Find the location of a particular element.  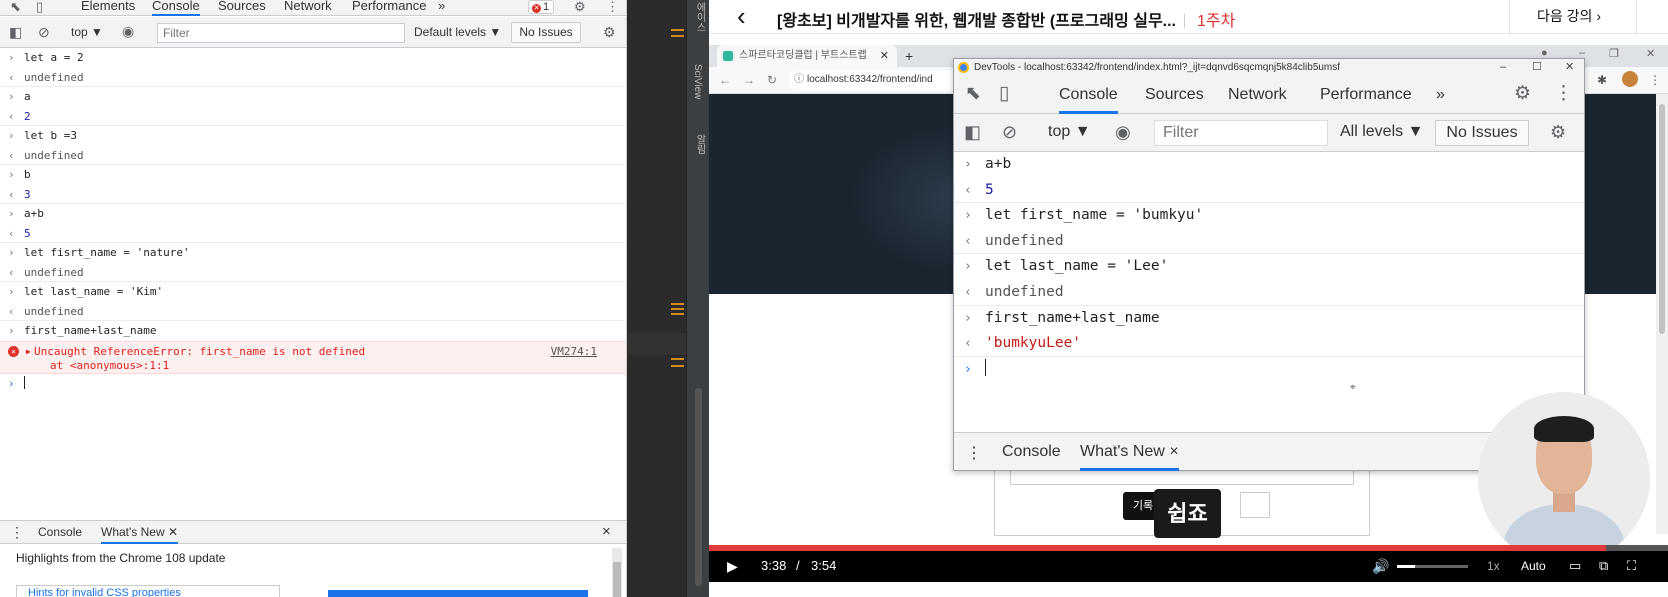

close-drawer-button: × is located at coordinates (606, 531).